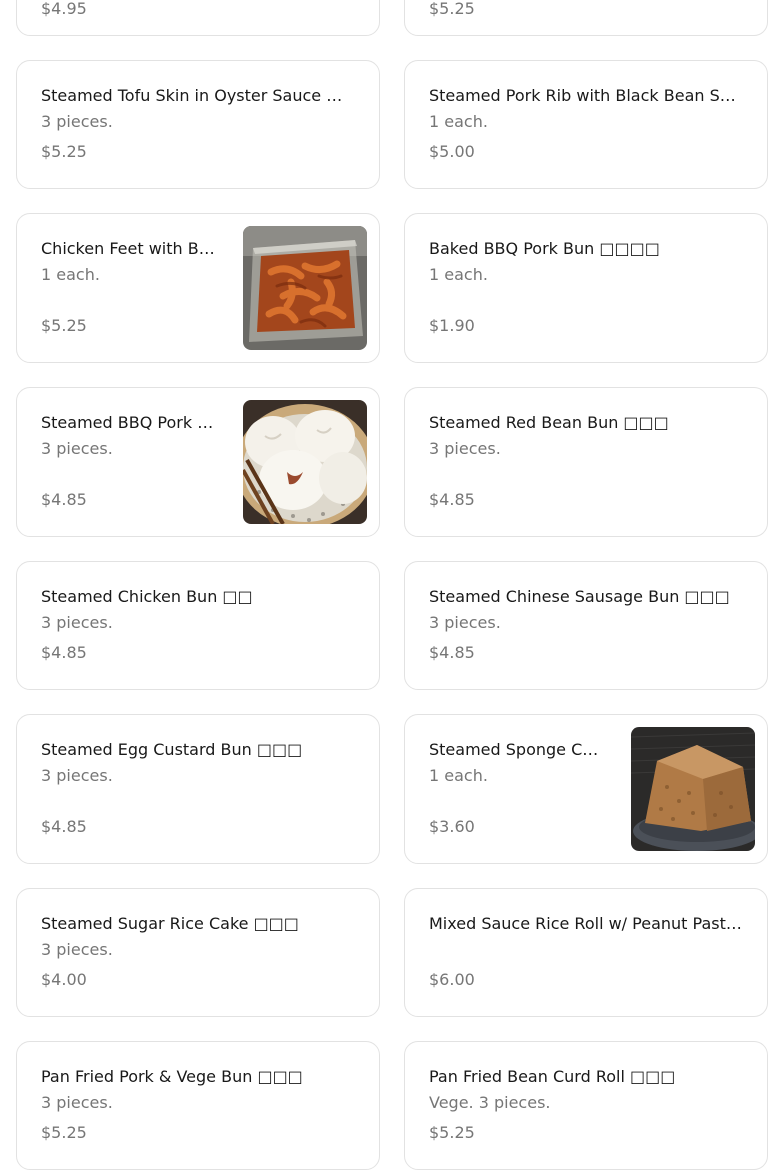 The height and width of the screenshot is (1170, 784). Describe the element at coordinates (586, 789) in the screenshot. I see `menu-item-card: Steamed Sponge Cake □□□ 1 each. $3.60` at that location.